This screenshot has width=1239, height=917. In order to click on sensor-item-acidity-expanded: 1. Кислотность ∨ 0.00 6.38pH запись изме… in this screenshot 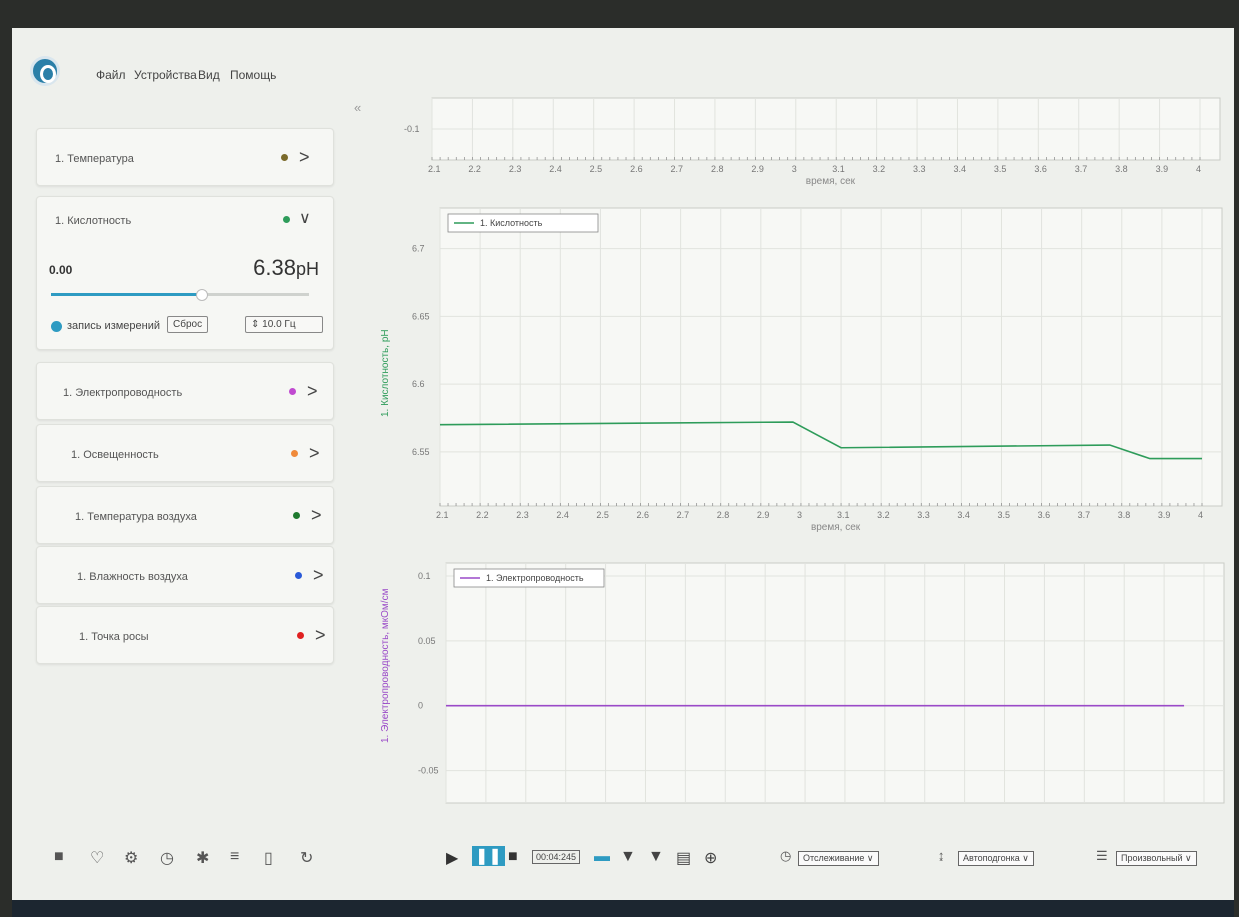, I will do `click(185, 273)`.